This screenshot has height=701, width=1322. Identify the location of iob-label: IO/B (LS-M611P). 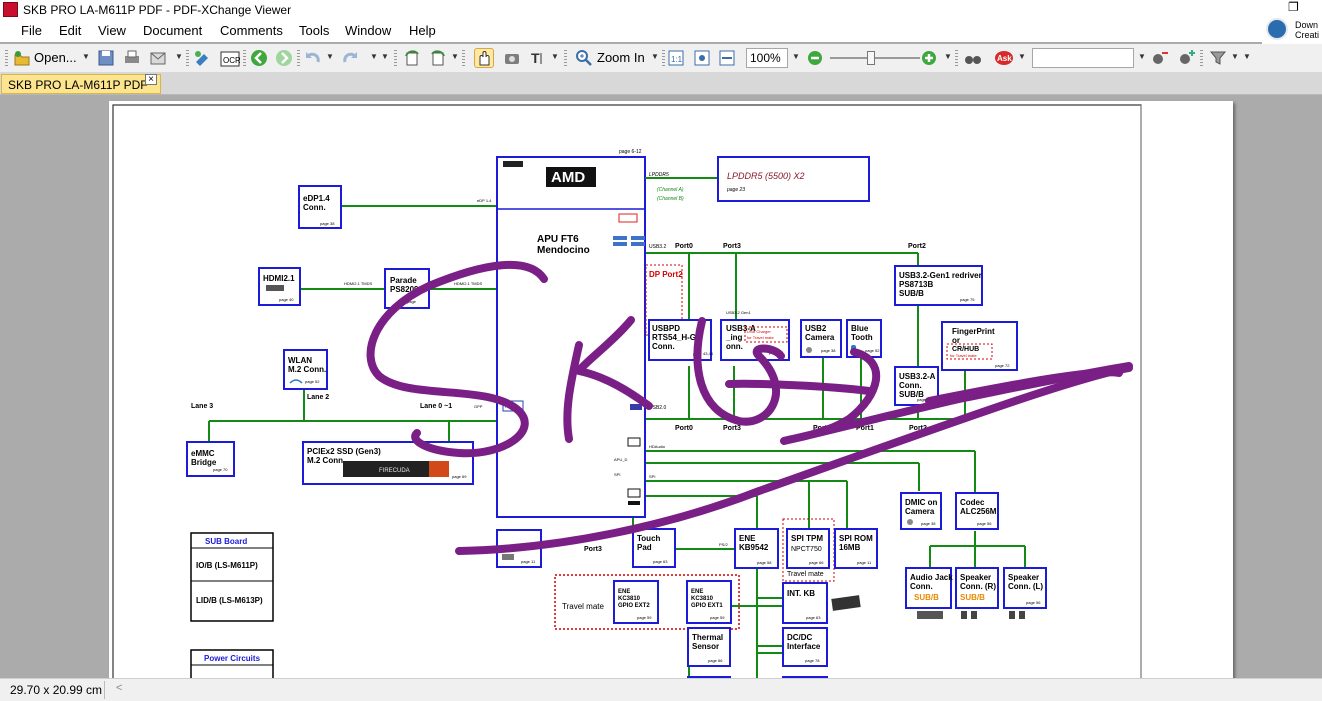
(227, 565).